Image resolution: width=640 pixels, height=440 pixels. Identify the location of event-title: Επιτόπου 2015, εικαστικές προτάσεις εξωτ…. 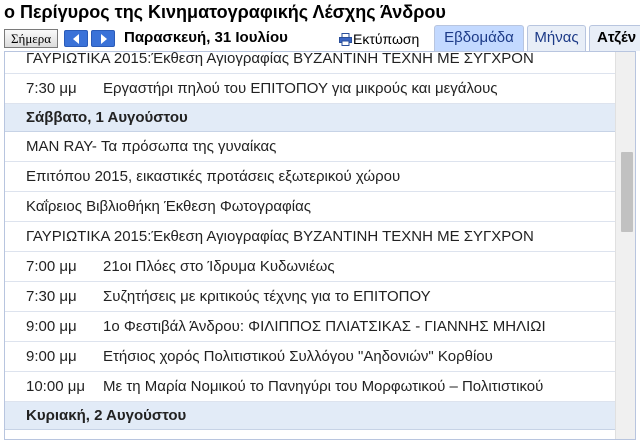
(213, 177).